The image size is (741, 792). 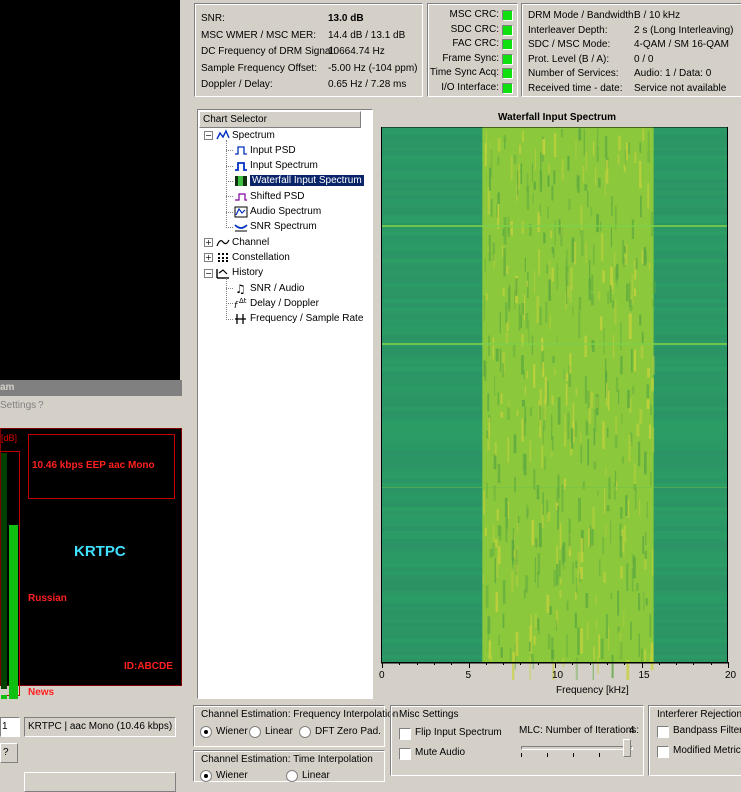 What do you see at coordinates (206, 732) in the screenshot?
I see `radio-wiener` at bounding box center [206, 732].